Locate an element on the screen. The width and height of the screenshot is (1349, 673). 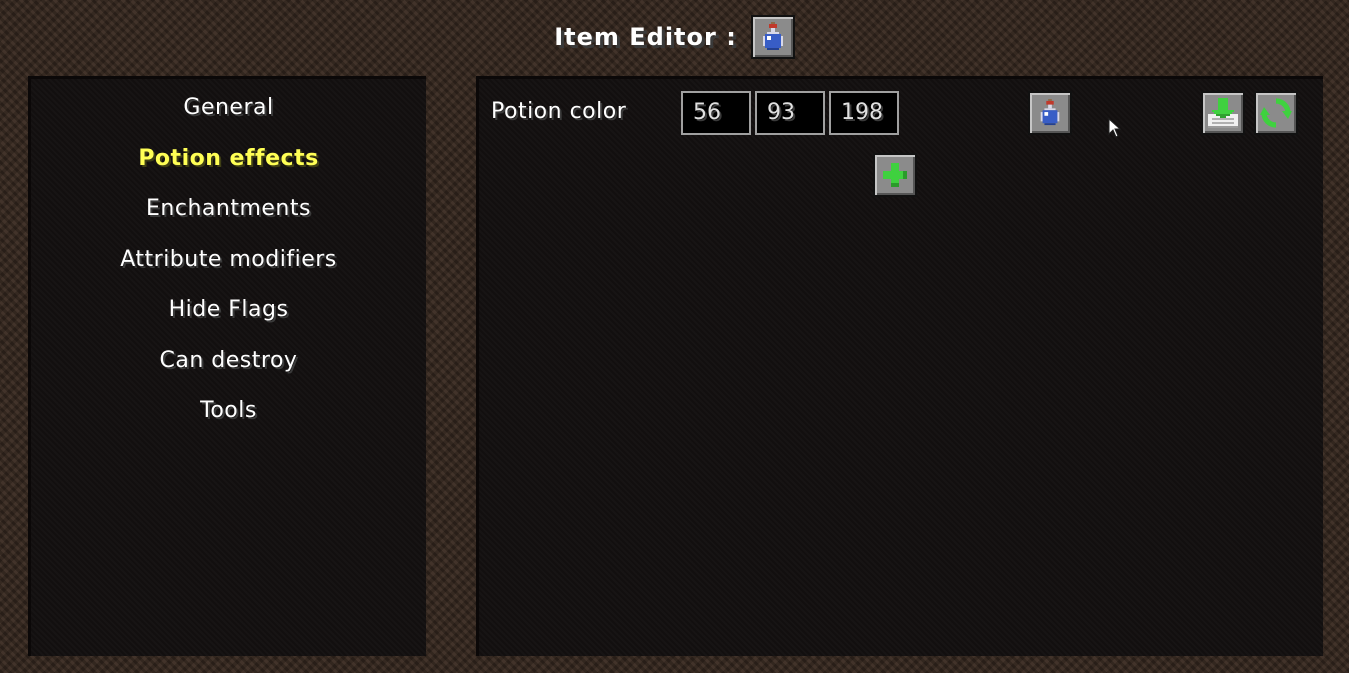
sidebar-item-can-destroy: Can destroy is located at coordinates (228, 371).